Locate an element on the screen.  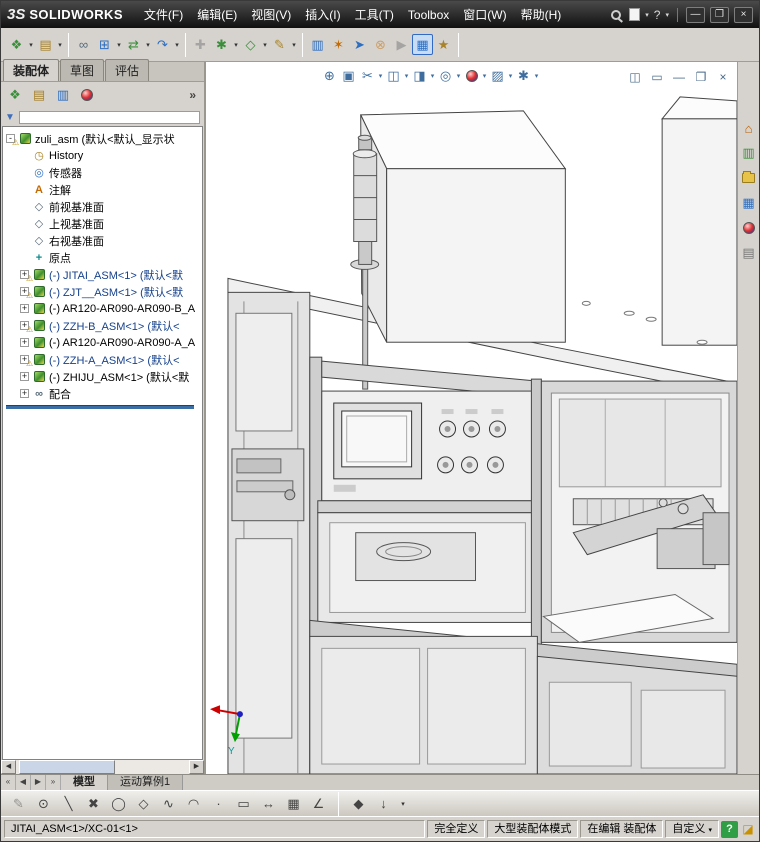
view-palette-icon: ▦ is located at coordinates (748, 203).